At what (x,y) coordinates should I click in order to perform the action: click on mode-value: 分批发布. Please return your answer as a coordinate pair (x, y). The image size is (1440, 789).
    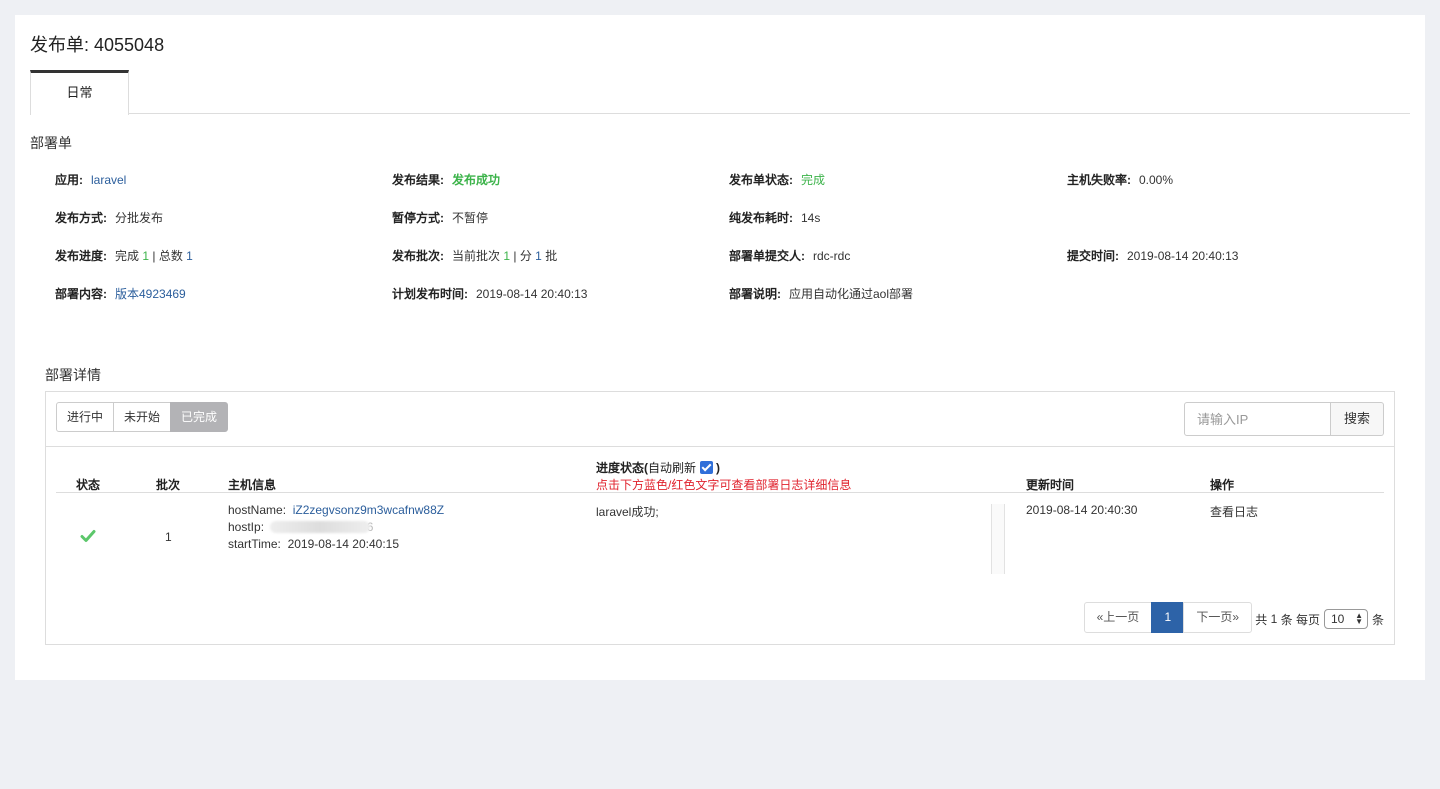
    Looking at the image, I should click on (139, 218).